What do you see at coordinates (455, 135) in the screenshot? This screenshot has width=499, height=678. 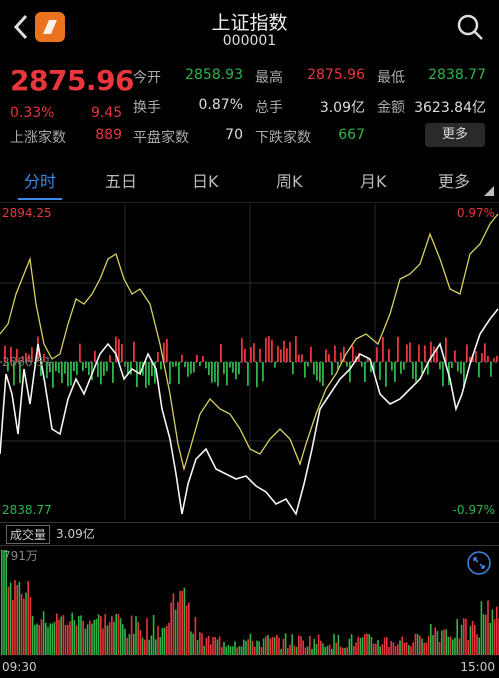 I see `more-stats-button: 更多` at bounding box center [455, 135].